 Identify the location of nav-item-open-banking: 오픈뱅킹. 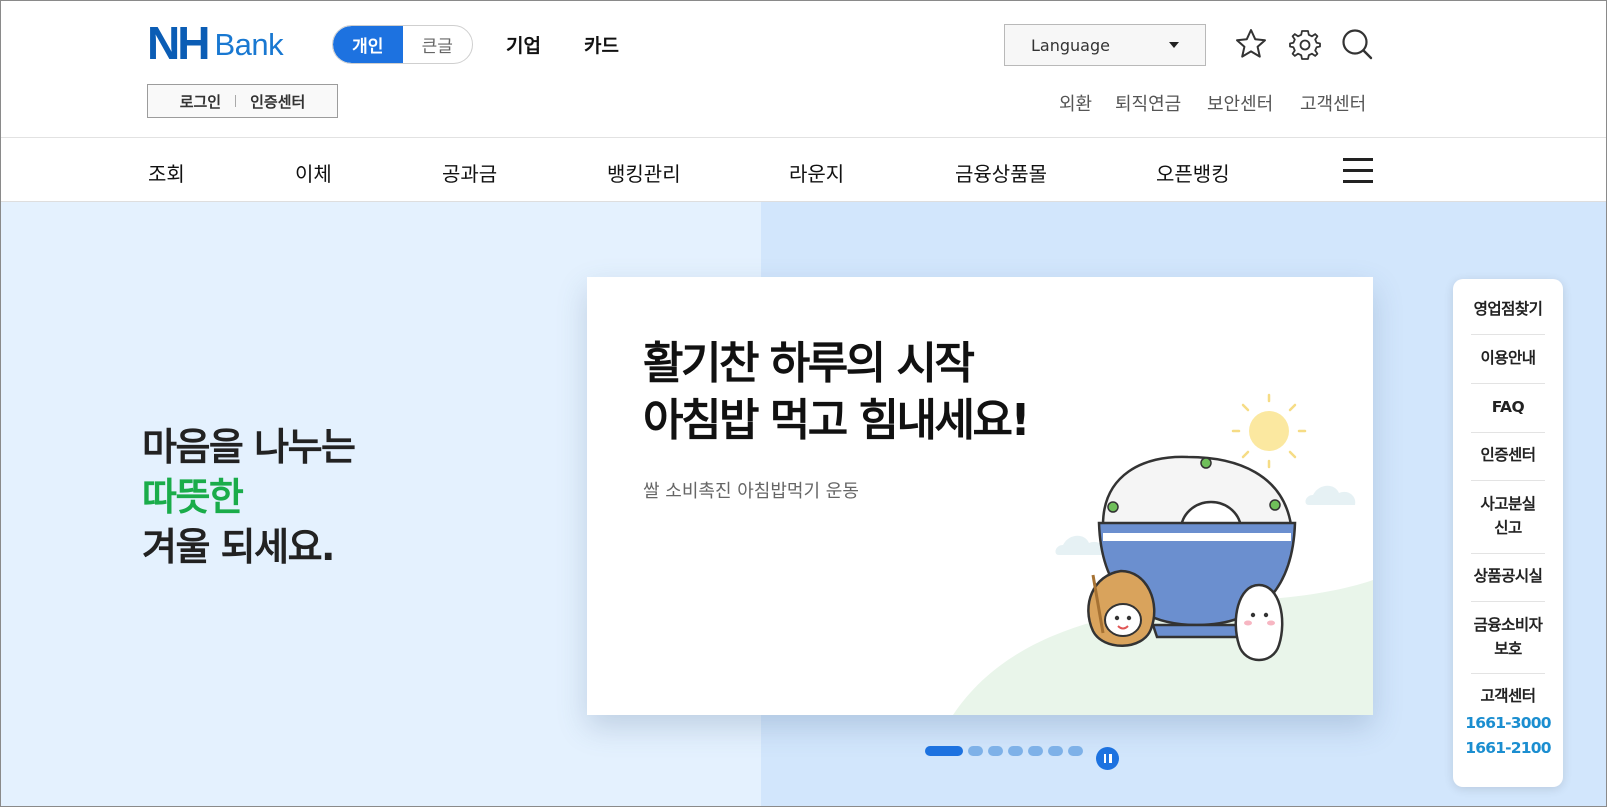
(1193, 172).